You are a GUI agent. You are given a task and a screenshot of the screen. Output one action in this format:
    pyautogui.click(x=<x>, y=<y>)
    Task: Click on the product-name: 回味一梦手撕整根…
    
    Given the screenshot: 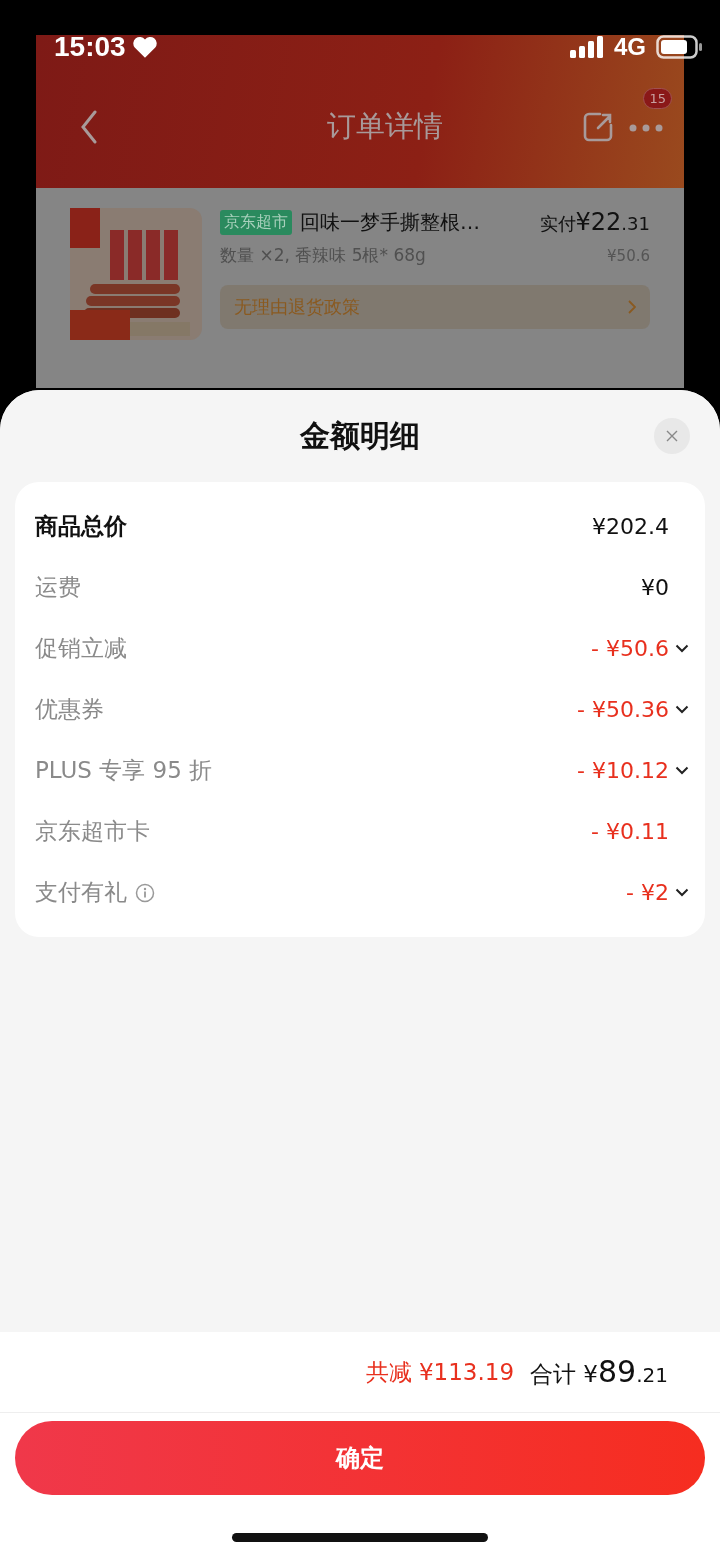 What is the action you would take?
    pyautogui.click(x=416, y=222)
    